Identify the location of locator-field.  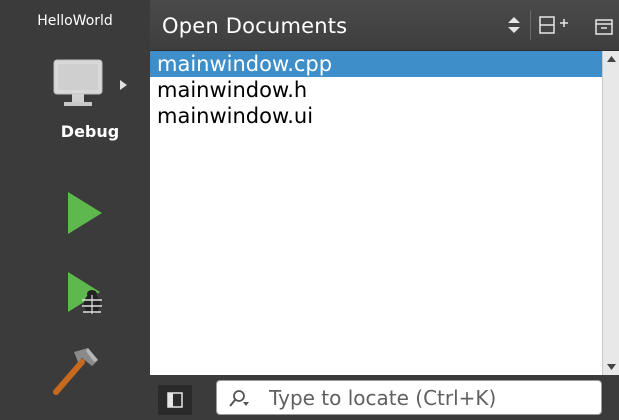
(409, 397).